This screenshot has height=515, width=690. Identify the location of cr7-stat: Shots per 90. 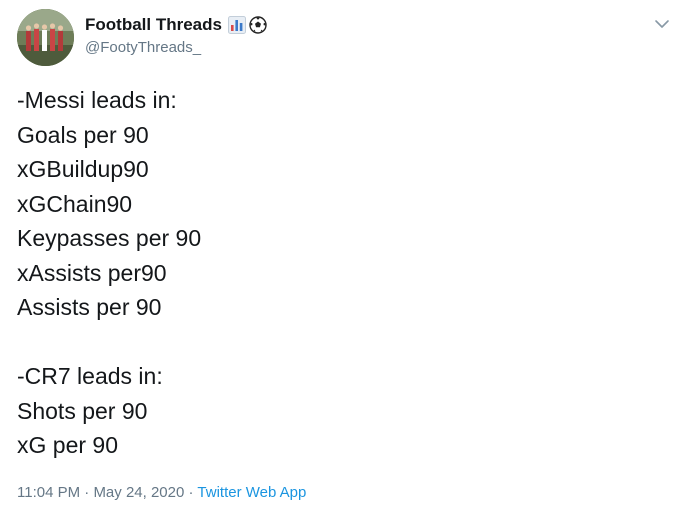
(82, 410).